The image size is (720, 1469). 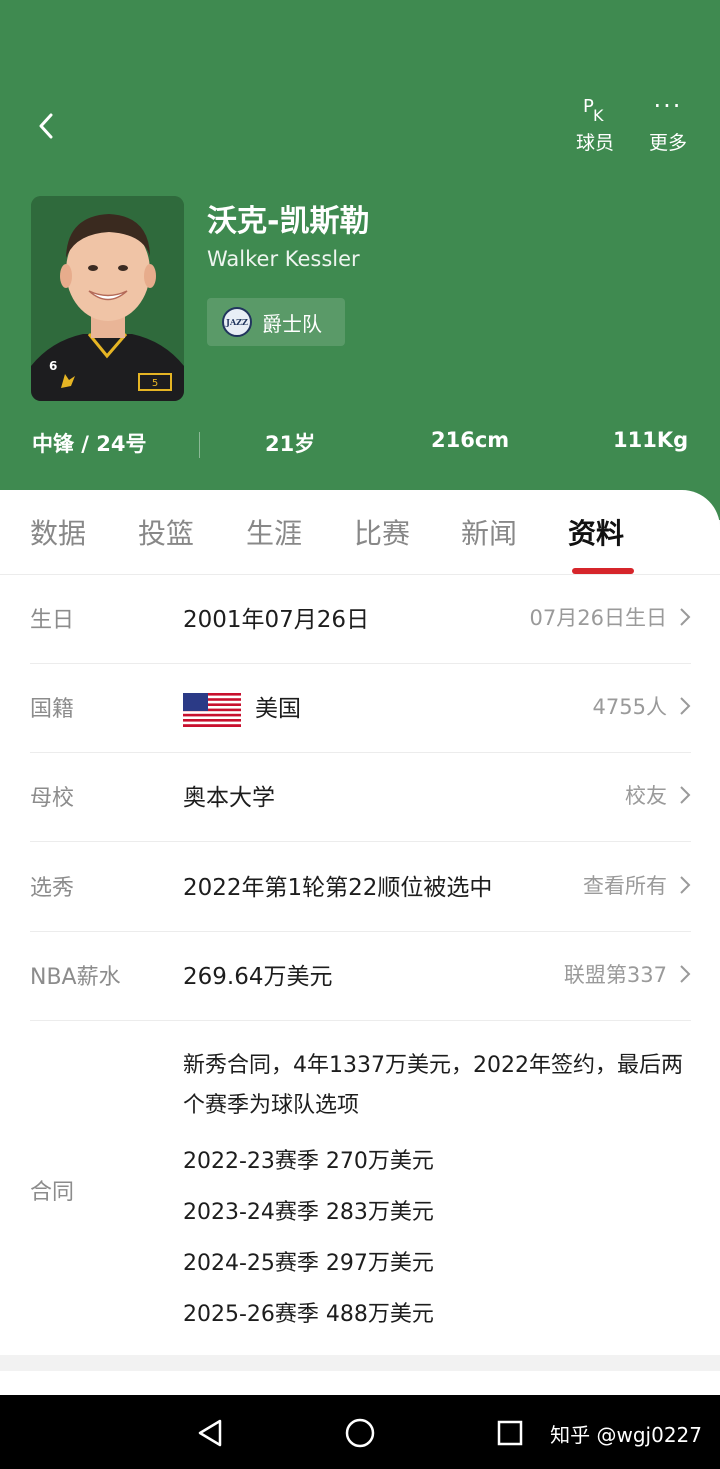 What do you see at coordinates (52, 888) in the screenshot?
I see `draft-label: 选秀` at bounding box center [52, 888].